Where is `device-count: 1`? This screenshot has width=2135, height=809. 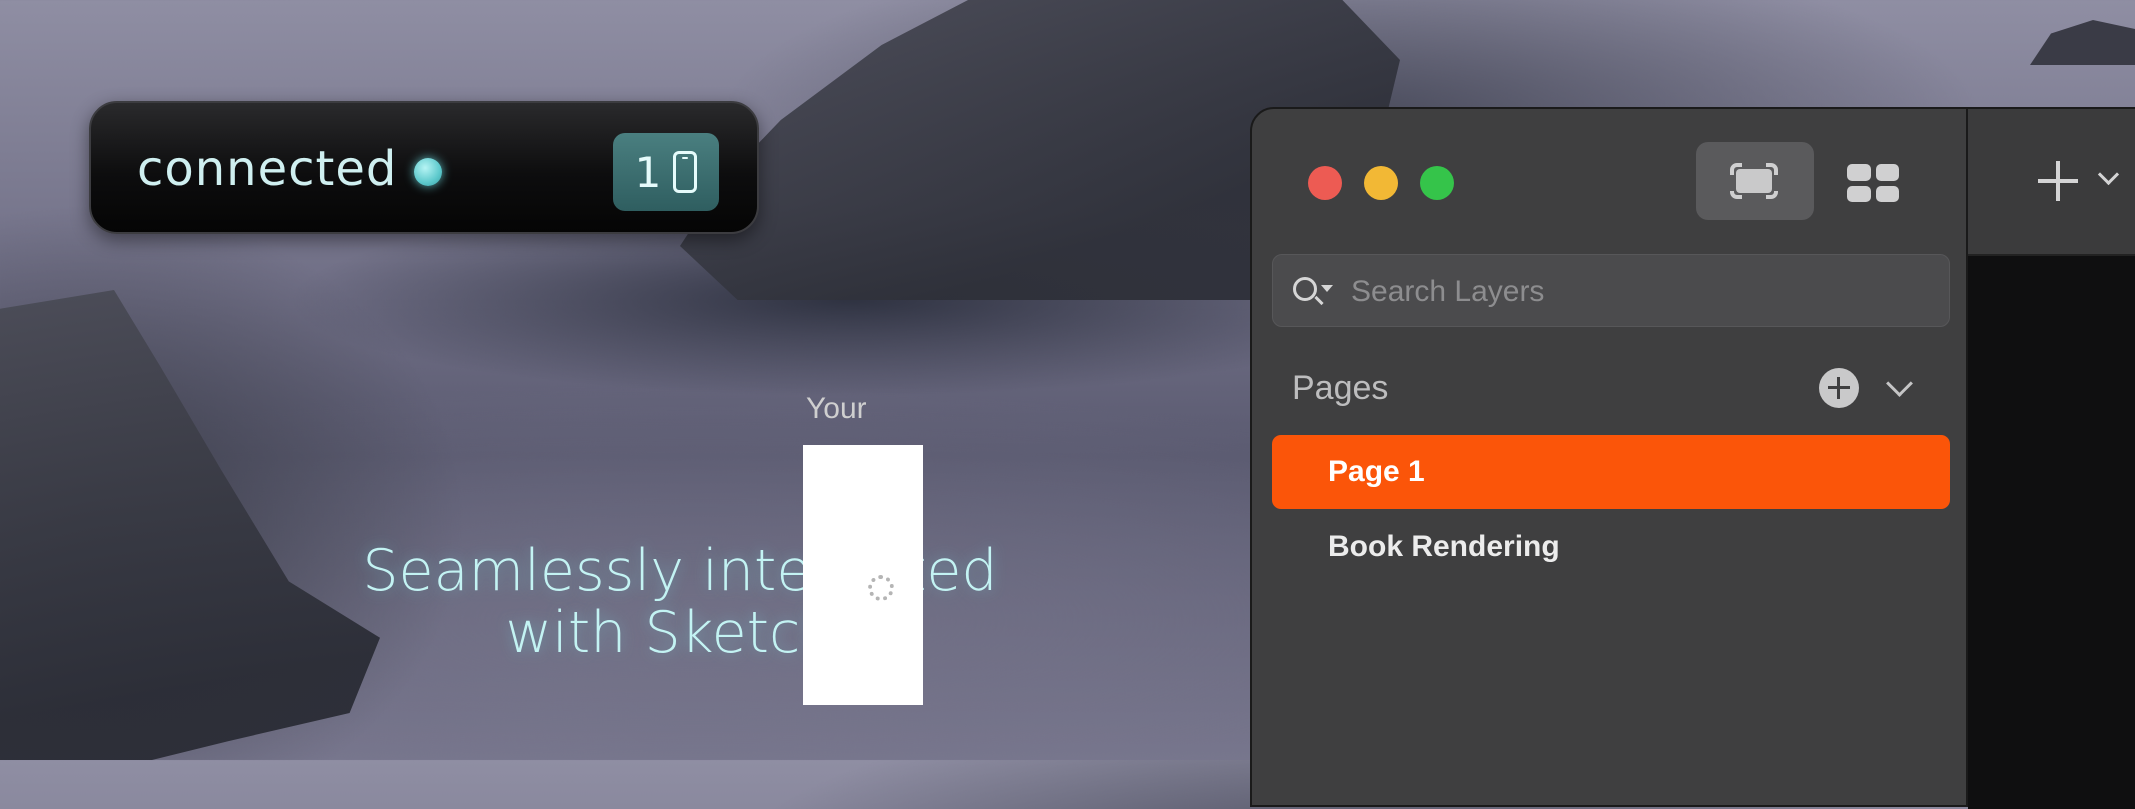
device-count: 1 is located at coordinates (648, 172).